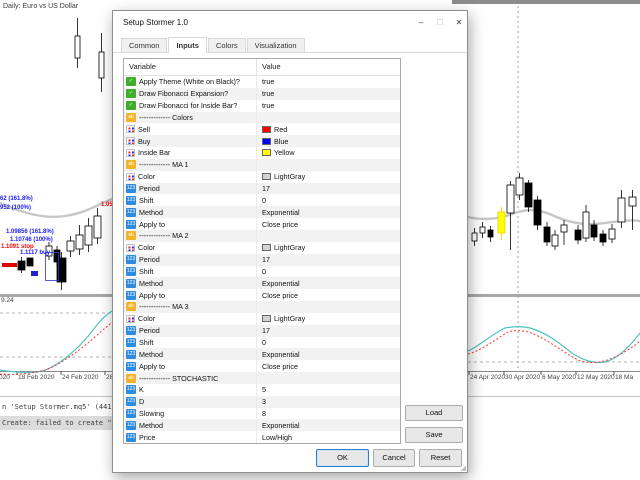  I want to click on log-line-text: Create: failed to create "N, so click(57, 423).